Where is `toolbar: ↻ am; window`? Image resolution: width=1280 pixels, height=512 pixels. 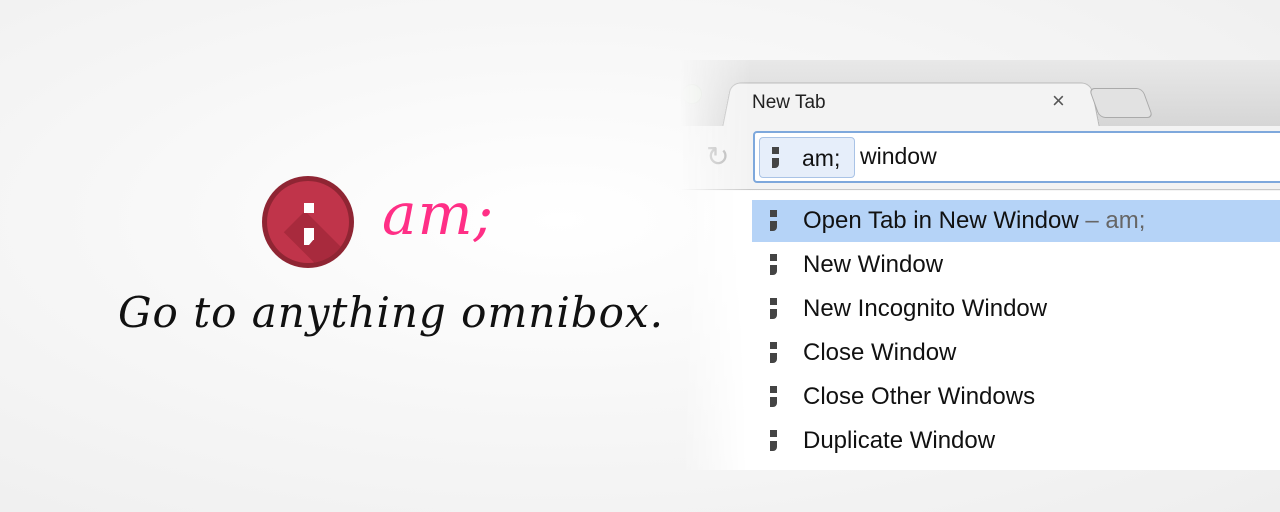
toolbar: ↻ am; window is located at coordinates (980, 158).